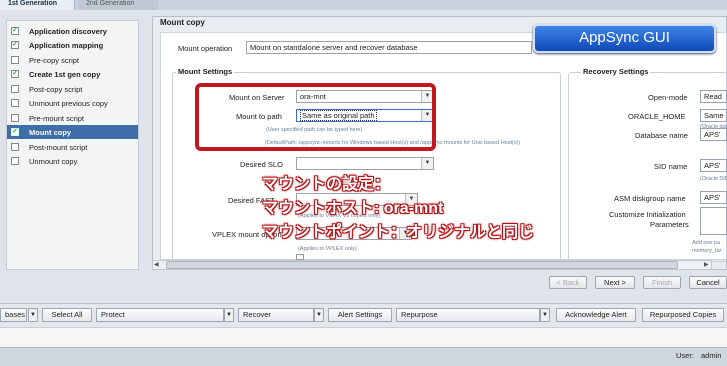  Describe the element at coordinates (647, 214) in the screenshot. I see `init-params-label-1: Customize Initialization` at that location.